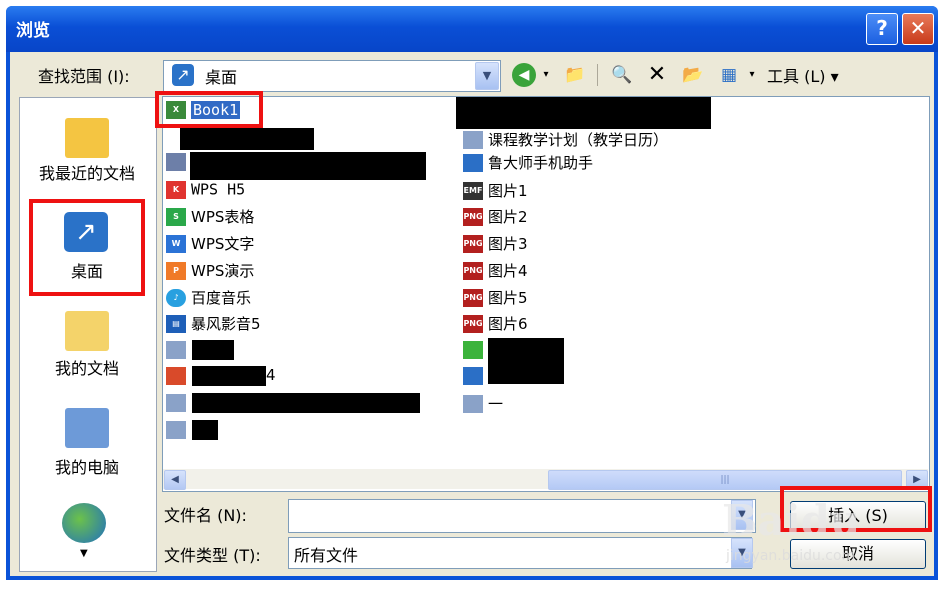 This screenshot has height=591, width=945. Describe the element at coordinates (176, 216) in the screenshot. I see `wps-spreadsheet-icon: S` at that location.